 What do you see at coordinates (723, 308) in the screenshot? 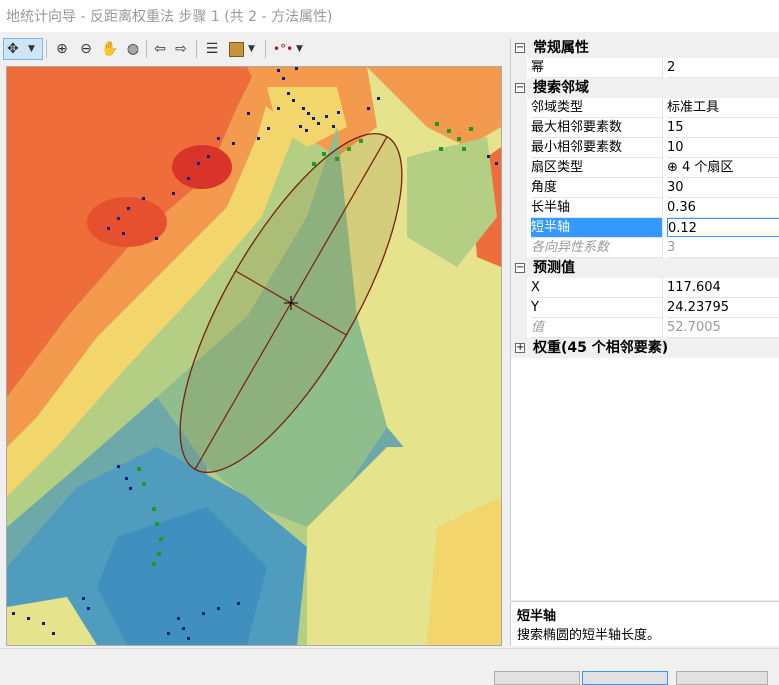
I see `property-value: 24.23795` at bounding box center [723, 308].